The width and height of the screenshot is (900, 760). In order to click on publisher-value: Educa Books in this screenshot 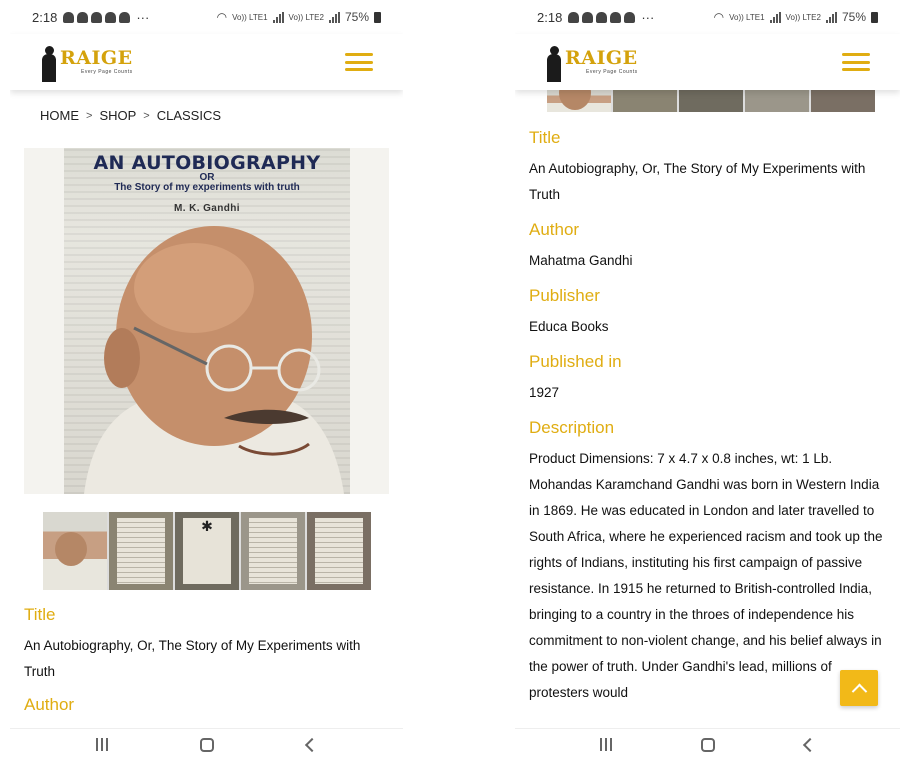, I will do `click(569, 326)`.